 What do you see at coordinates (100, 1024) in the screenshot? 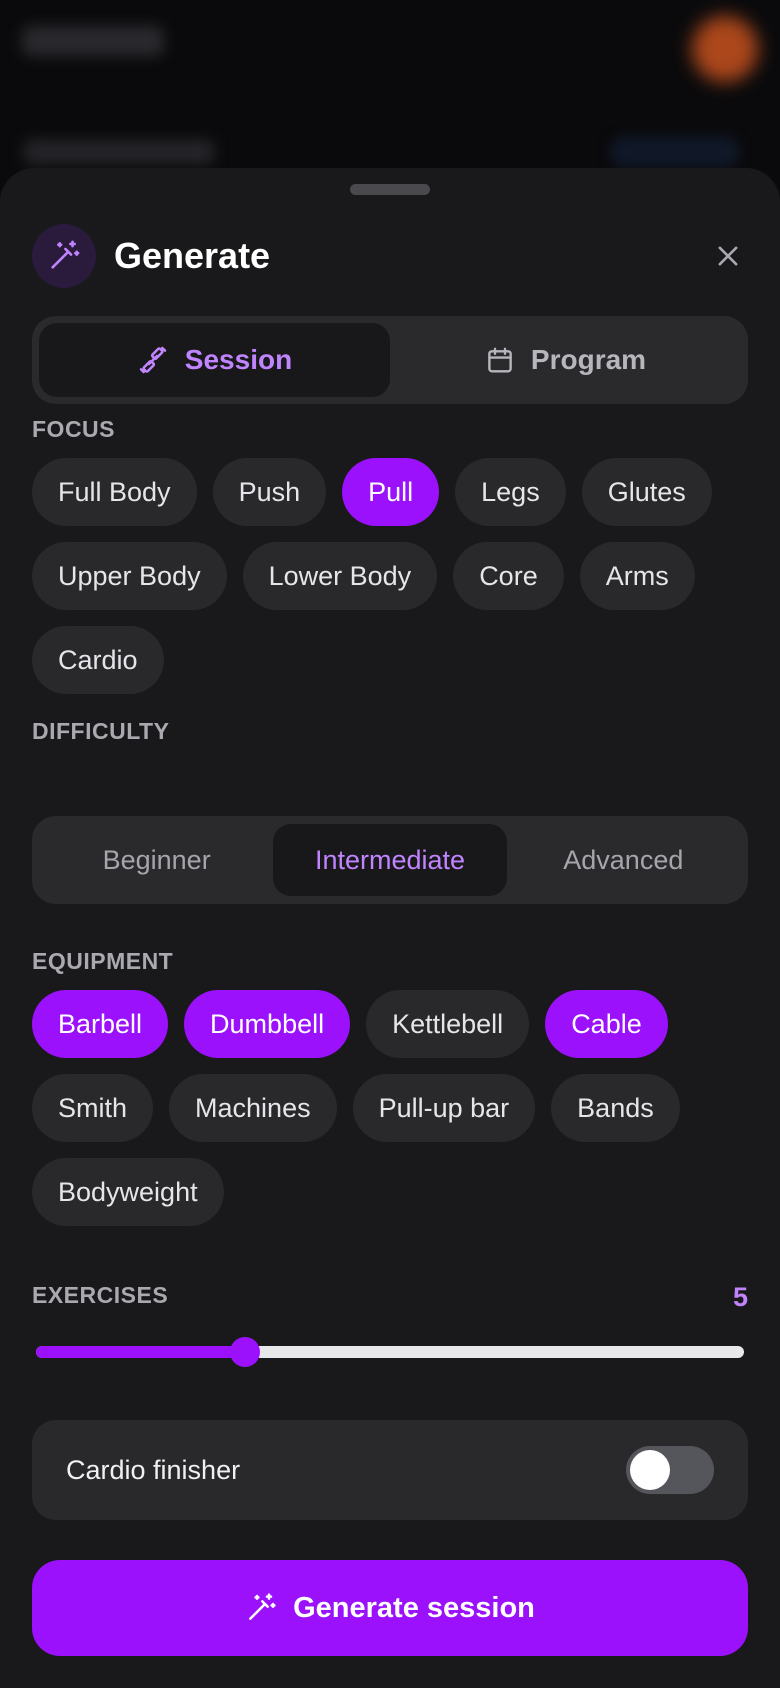
I see `equipment-chip-barbell: Barbell` at bounding box center [100, 1024].